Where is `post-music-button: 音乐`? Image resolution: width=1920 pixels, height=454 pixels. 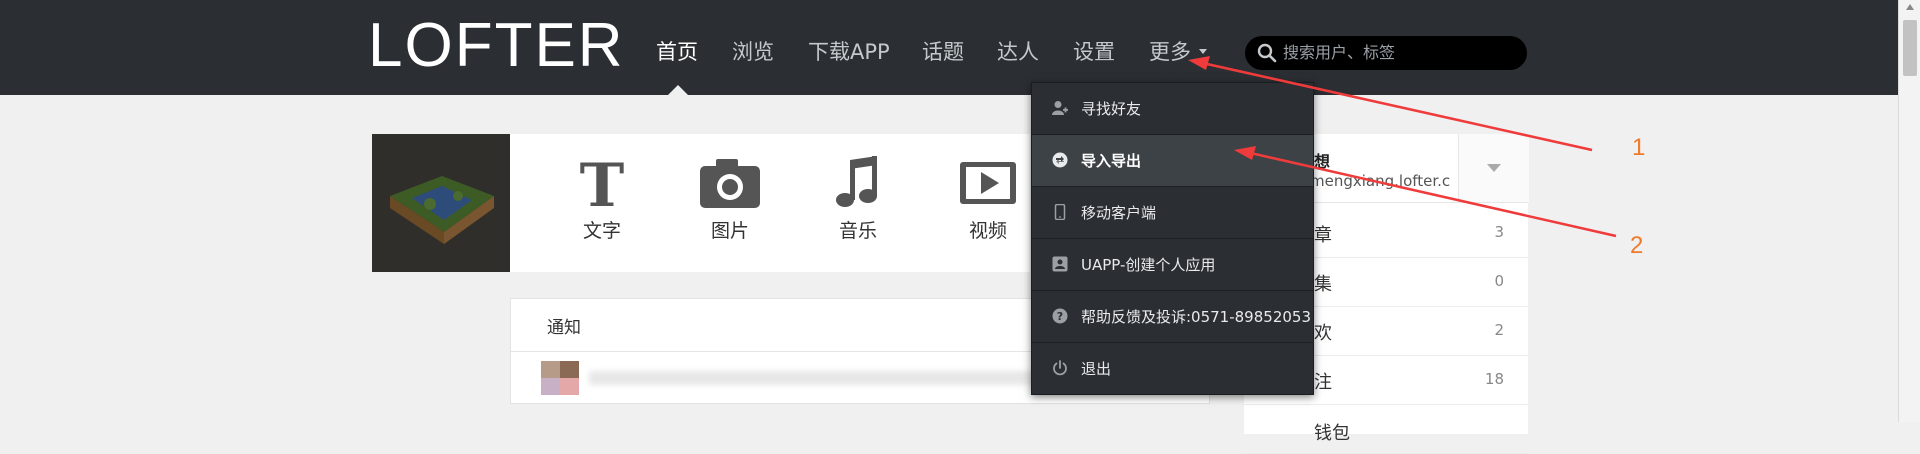
post-music-button: 音乐 is located at coordinates (858, 206).